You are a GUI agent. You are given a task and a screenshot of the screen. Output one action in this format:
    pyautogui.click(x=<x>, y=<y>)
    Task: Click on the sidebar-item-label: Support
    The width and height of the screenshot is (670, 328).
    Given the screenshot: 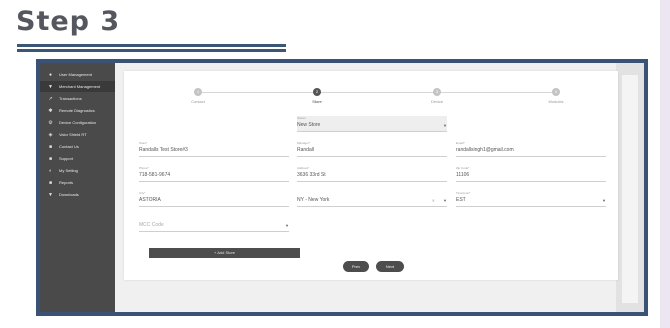 What is the action you would take?
    pyautogui.click(x=66, y=158)
    